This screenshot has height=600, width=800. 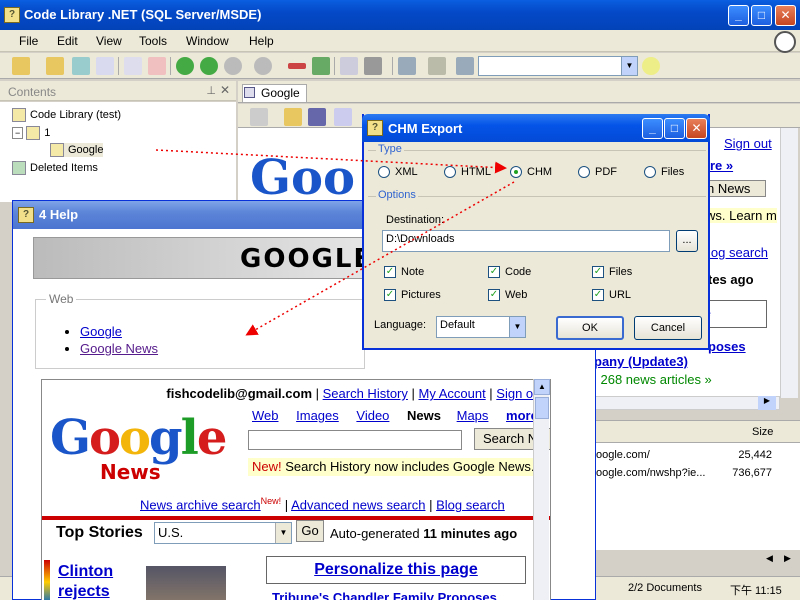 What do you see at coordinates (407, 66) in the screenshot?
I see `fullscreen-icon` at bounding box center [407, 66].